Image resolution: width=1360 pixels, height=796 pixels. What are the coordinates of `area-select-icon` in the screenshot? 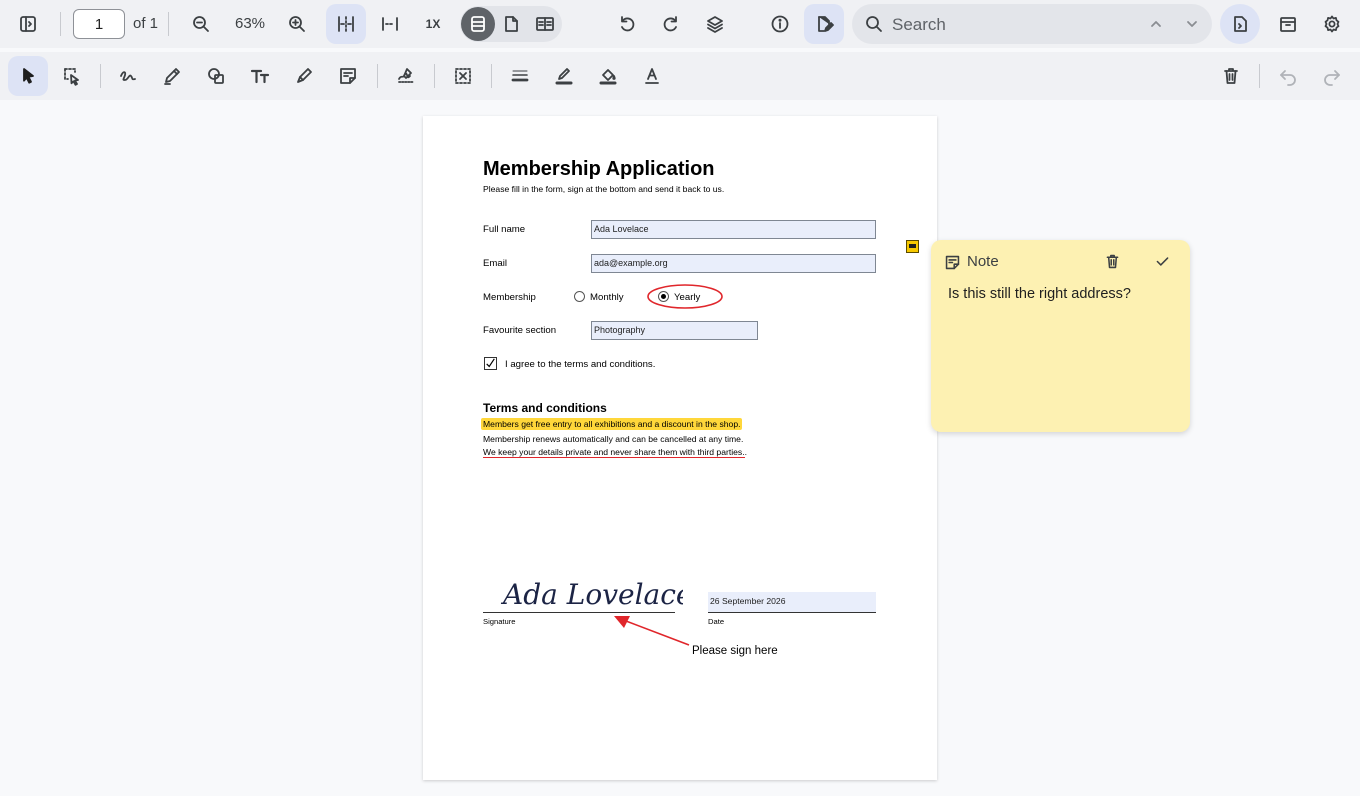 It's located at (72, 76).